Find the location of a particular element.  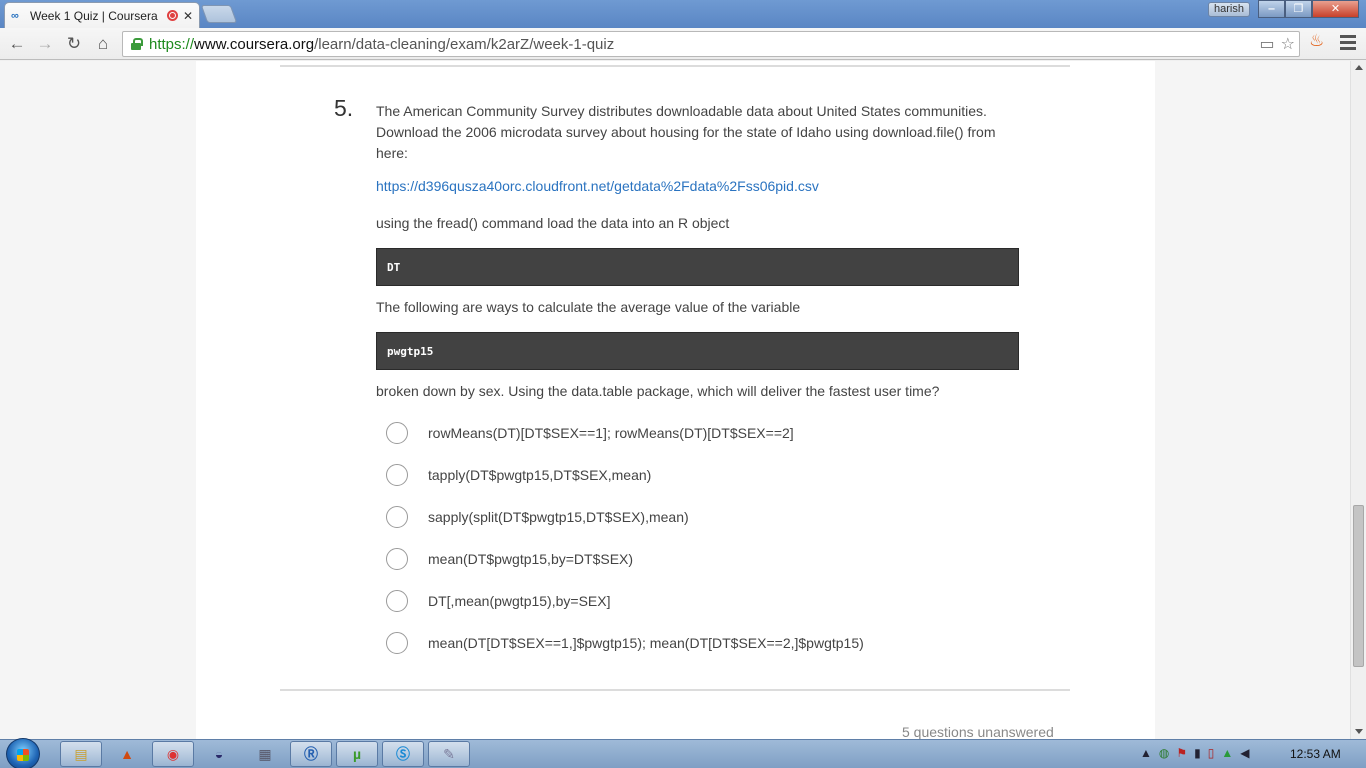

scroll-down-arrow-icon is located at coordinates (1359, 731).